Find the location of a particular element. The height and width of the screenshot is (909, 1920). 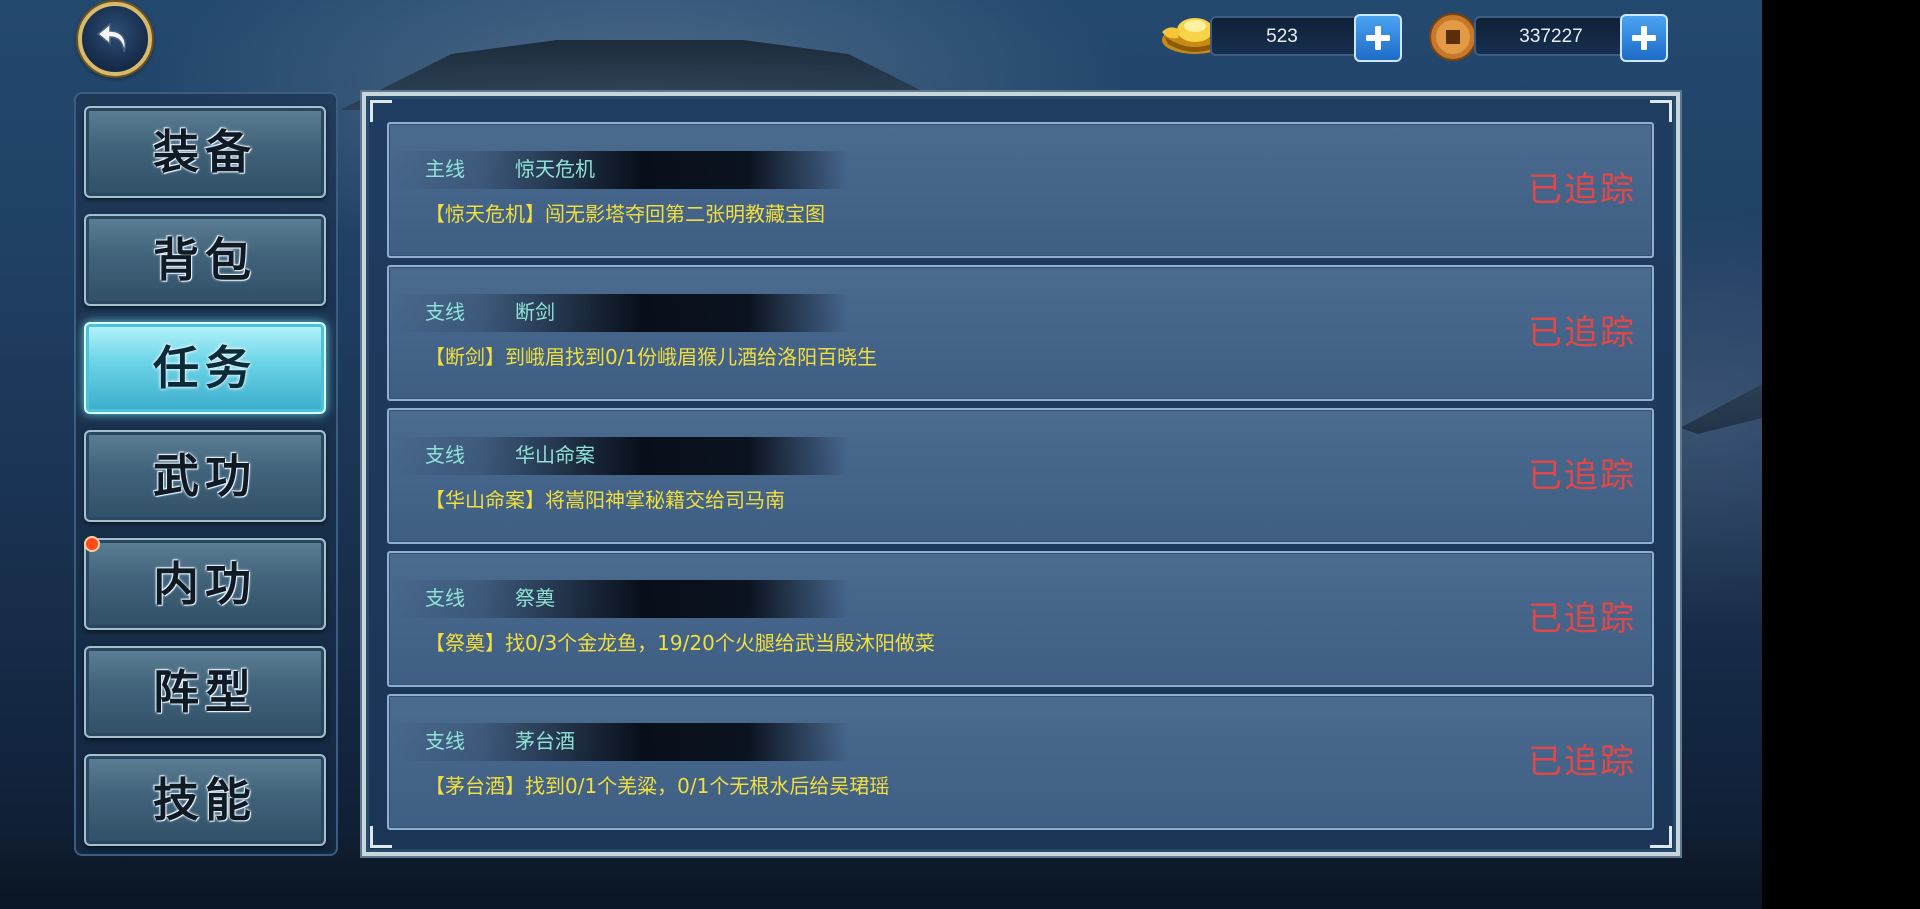

quest-description: 【祭奠】找0/3个金龙鱼，19/20个火腿给武当殷沐阳做菜 is located at coordinates (680, 643).